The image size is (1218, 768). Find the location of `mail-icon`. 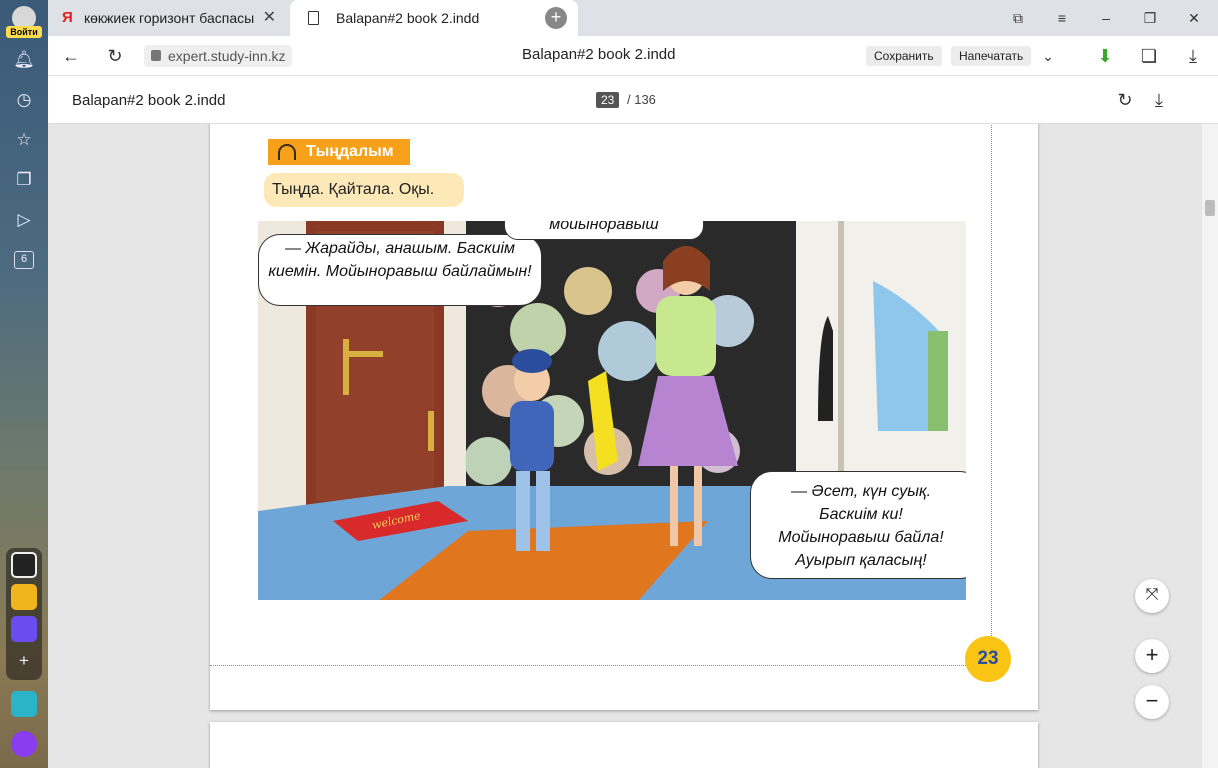

mail-icon is located at coordinates (24, 597).